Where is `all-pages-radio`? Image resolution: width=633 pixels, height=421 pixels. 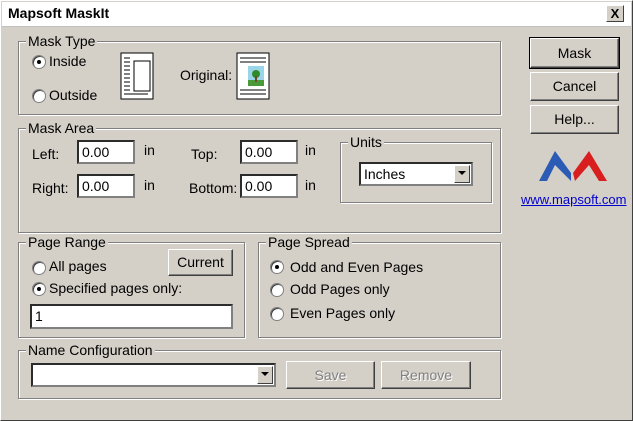 all-pages-radio is located at coordinates (39, 268).